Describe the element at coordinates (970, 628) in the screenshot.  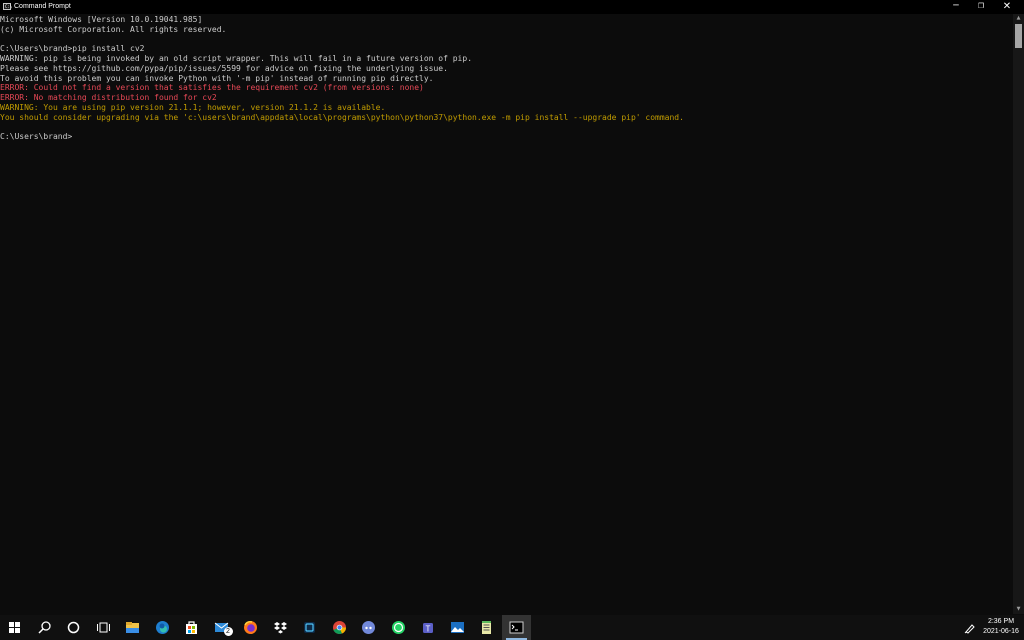
I see `pen-icon` at that location.